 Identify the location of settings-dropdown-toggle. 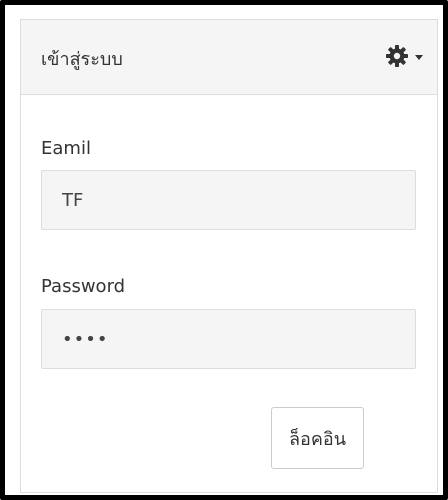
(404, 56).